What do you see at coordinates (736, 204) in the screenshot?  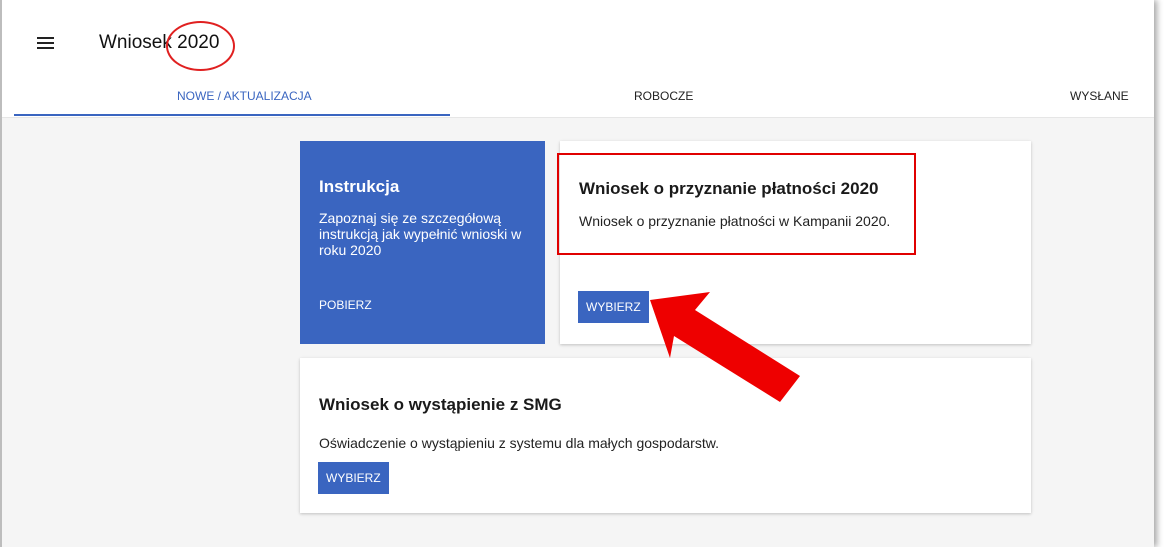 I see `annotation-highlight-box` at bounding box center [736, 204].